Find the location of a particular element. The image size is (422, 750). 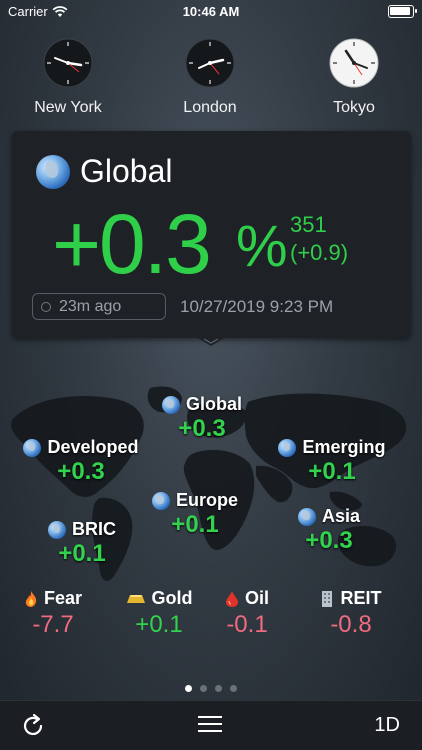

clock-new-york: New York is located at coordinates (68, 77).